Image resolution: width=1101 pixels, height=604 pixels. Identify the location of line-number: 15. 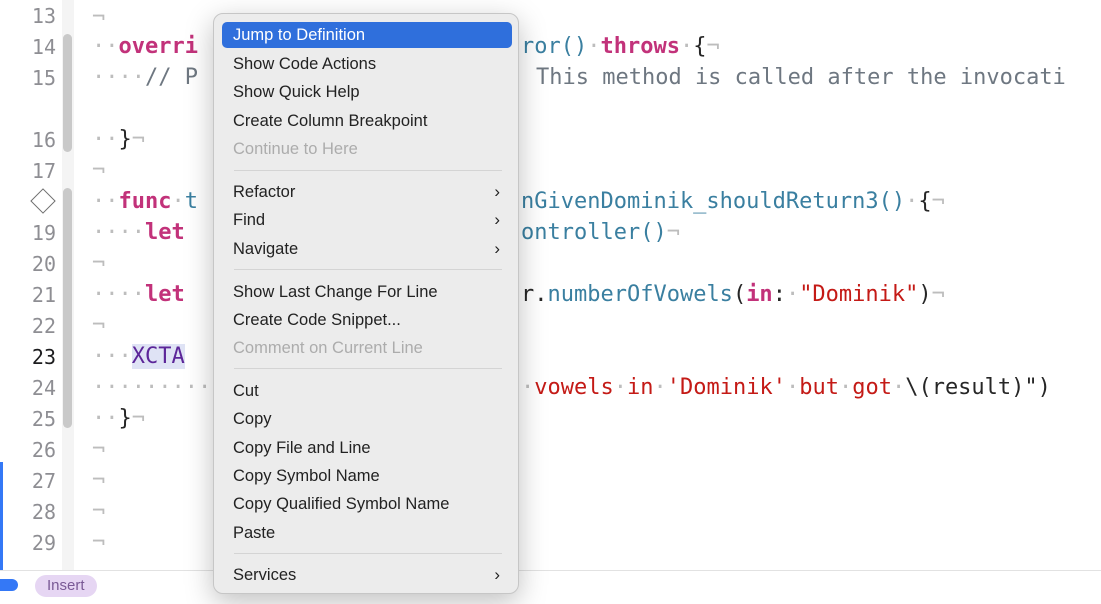
(43, 78).